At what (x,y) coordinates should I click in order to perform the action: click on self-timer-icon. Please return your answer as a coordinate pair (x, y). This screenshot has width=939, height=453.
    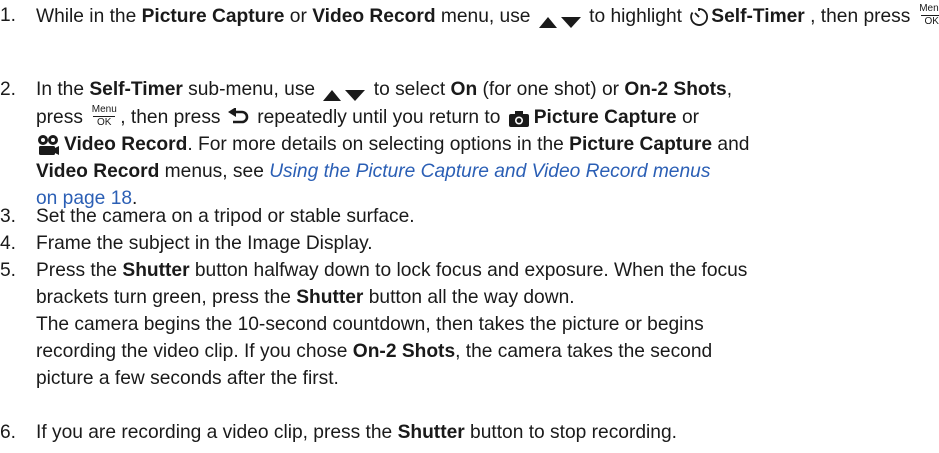
    Looking at the image, I should click on (699, 17).